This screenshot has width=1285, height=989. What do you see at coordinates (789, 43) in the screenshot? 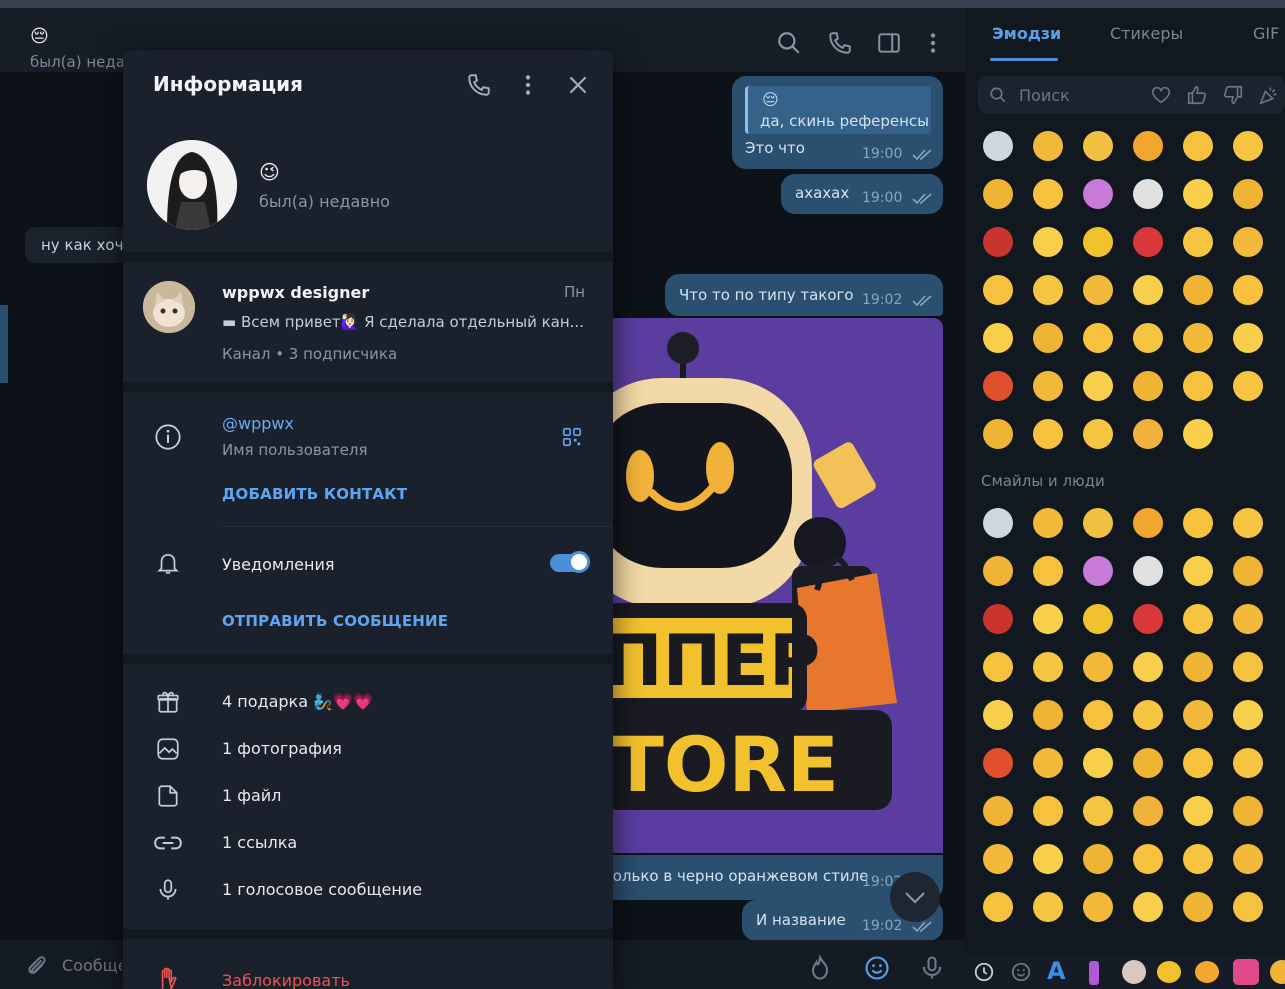
I see `search-icon` at bounding box center [789, 43].